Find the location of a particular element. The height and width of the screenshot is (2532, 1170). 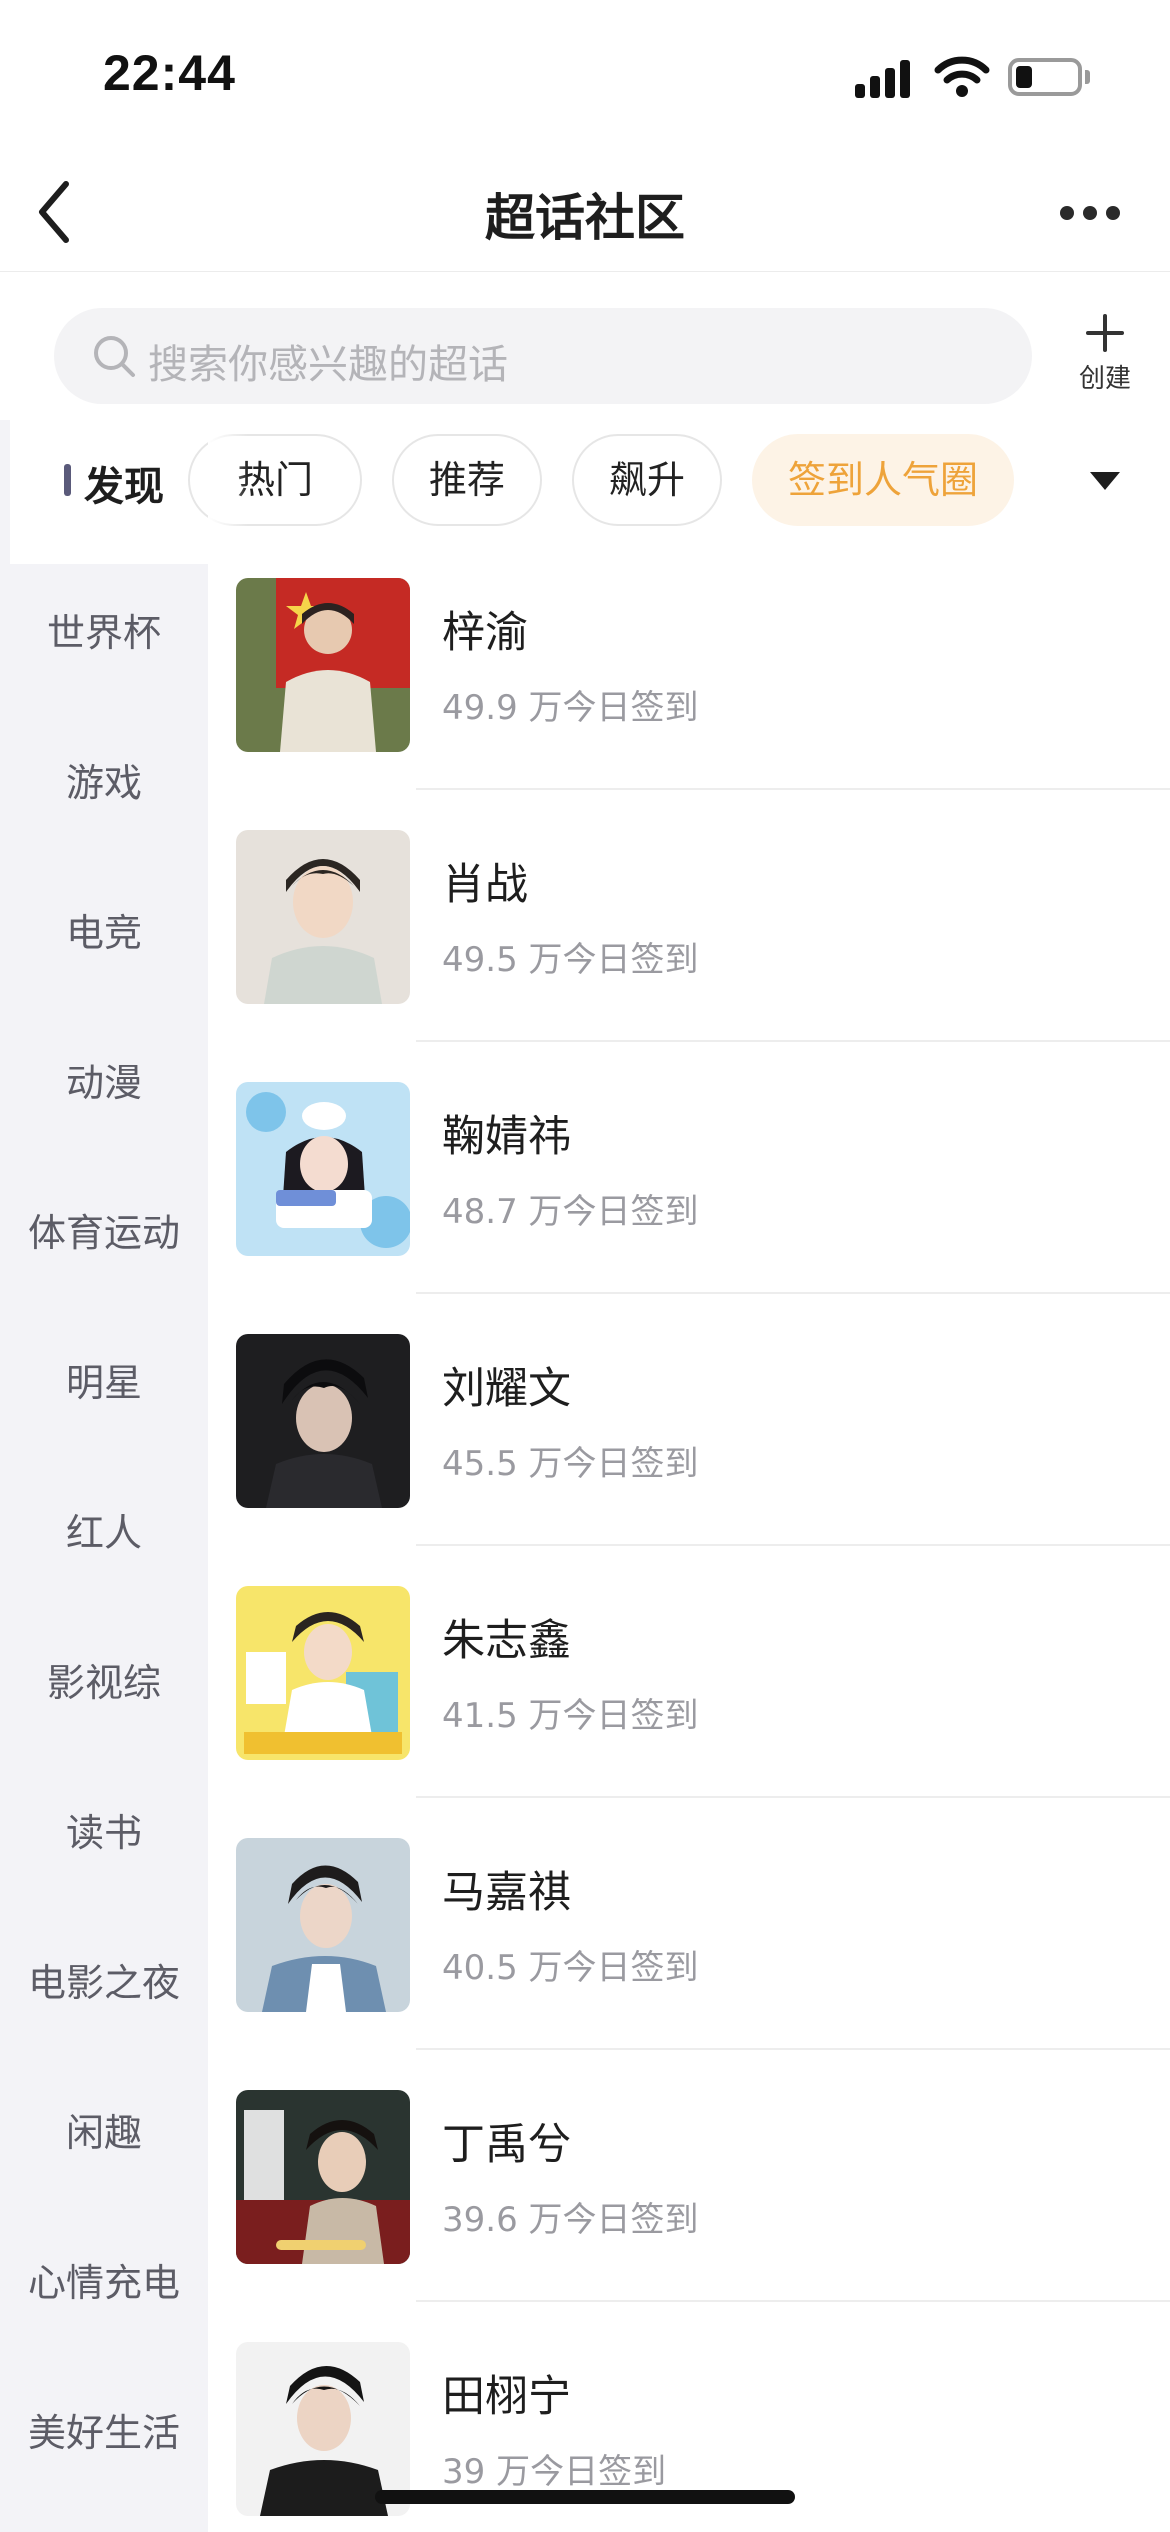

list-item: 鞠婧祎 48.7 万今日签到 is located at coordinates (689, 1208).